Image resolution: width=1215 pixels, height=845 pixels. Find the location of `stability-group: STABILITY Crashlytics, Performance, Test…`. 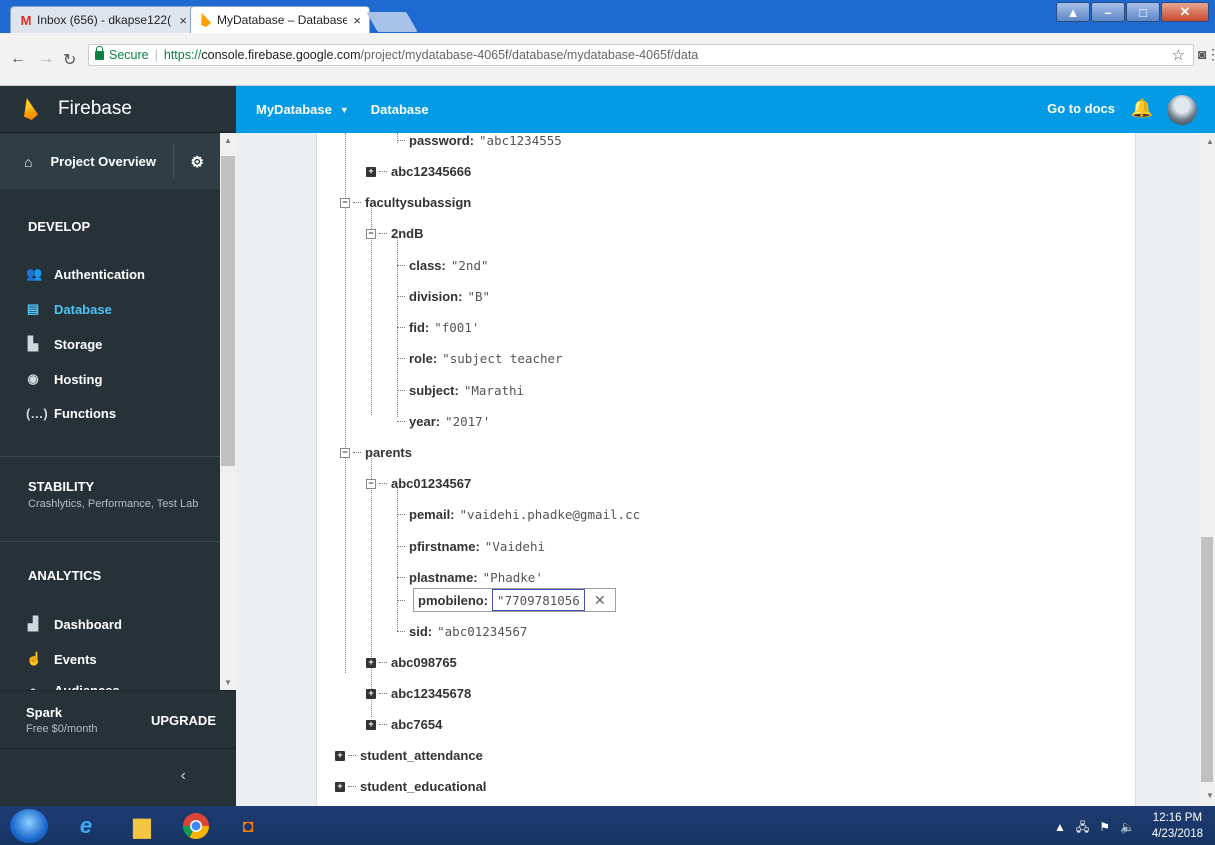

stability-group: STABILITY Crashlytics, Performance, Test… is located at coordinates (110, 494).